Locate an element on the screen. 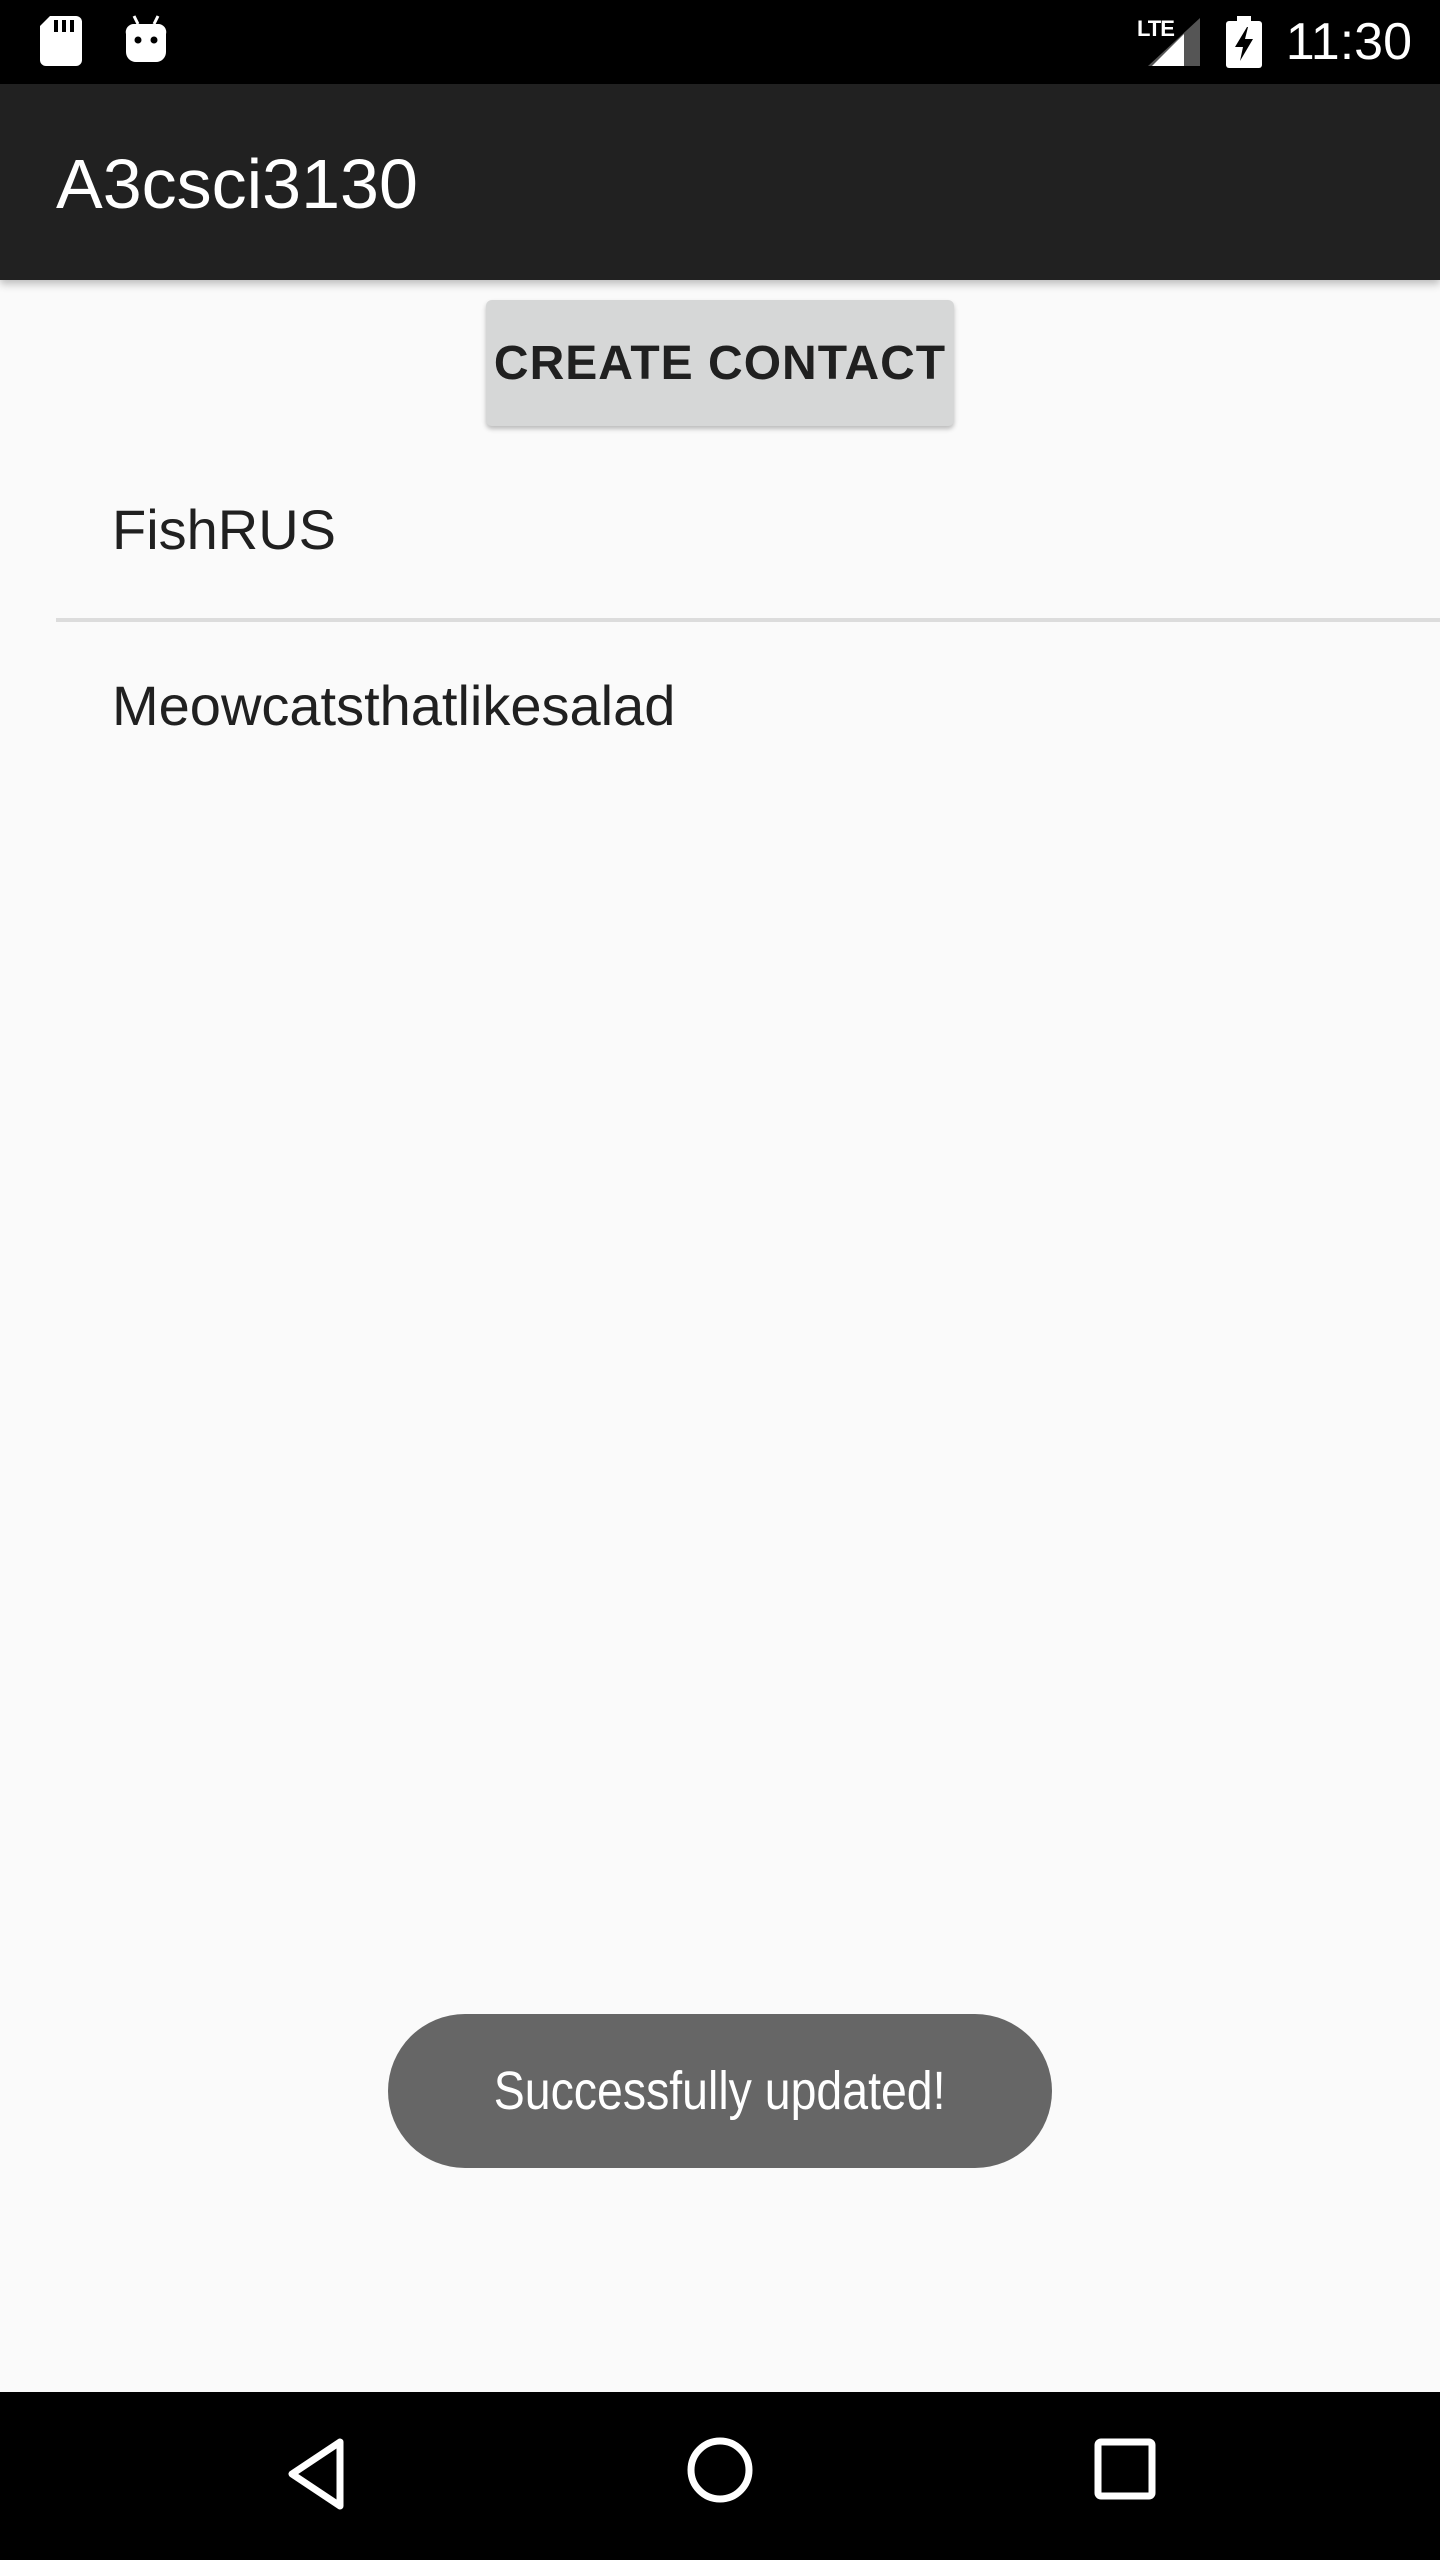 This screenshot has width=1440, height=2560. signal-icon is located at coordinates (1174, 42).